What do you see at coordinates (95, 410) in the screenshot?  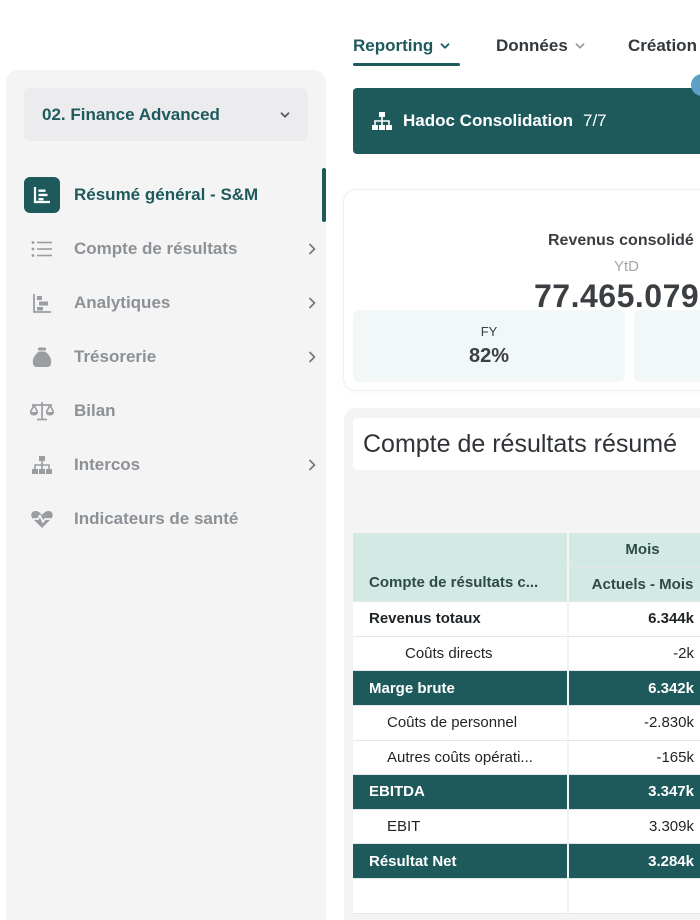 I see `sidebar-item-label: Bilan` at bounding box center [95, 410].